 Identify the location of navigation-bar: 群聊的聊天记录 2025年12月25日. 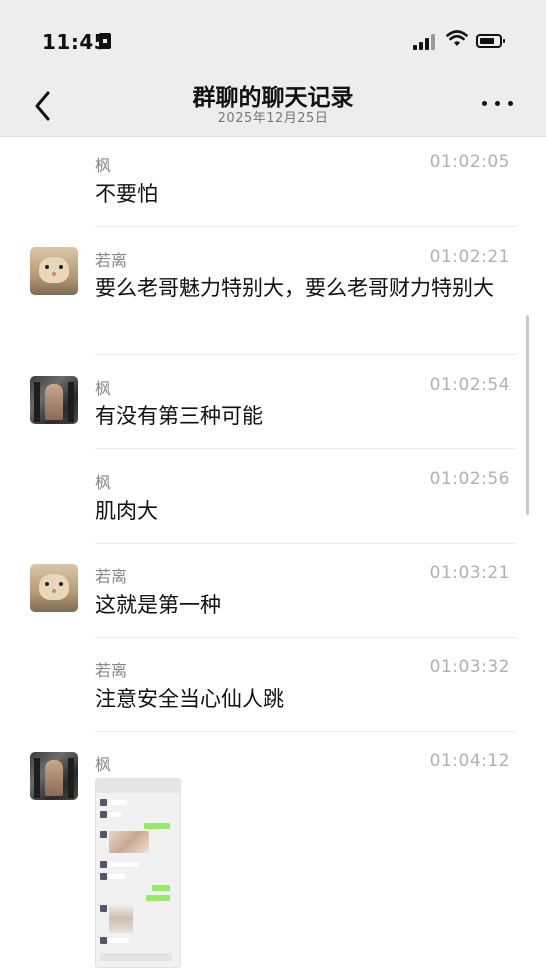
(273, 107).